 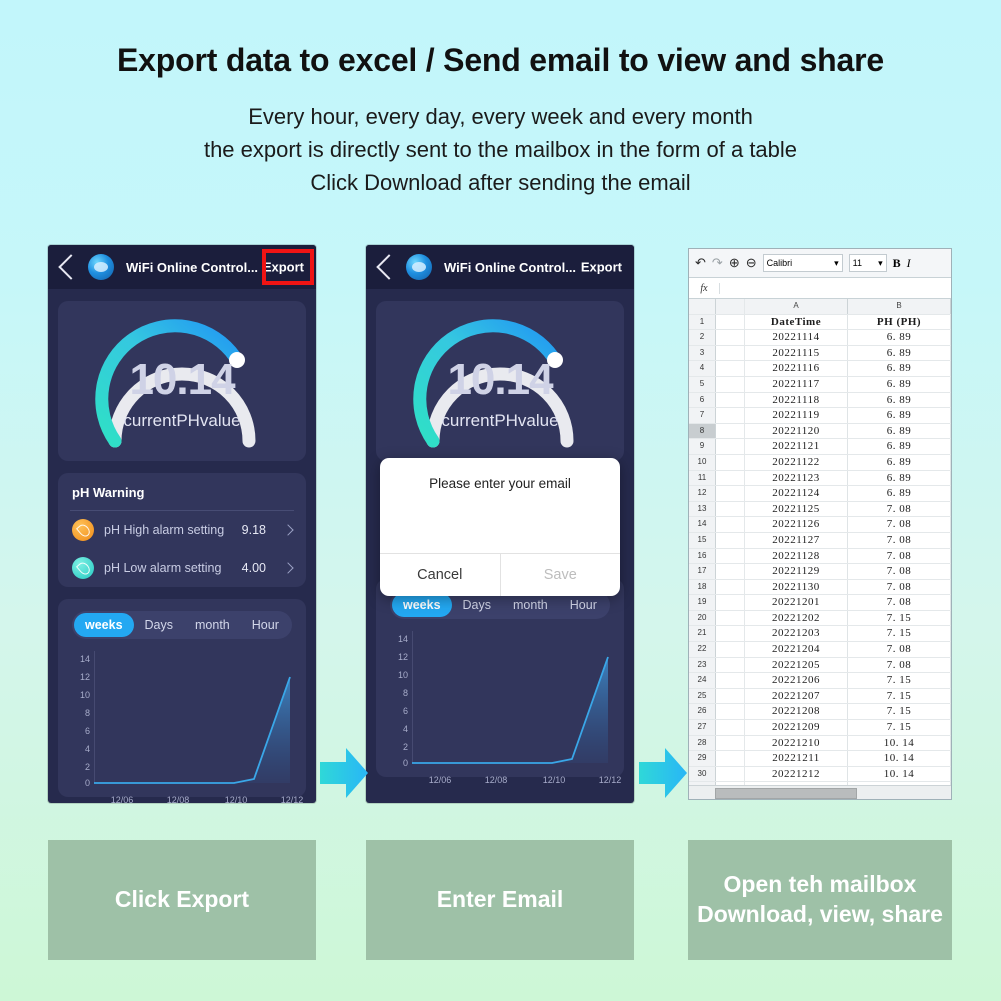 What do you see at coordinates (899, 618) in the screenshot?
I see `cell-b20: 7. 15` at bounding box center [899, 618].